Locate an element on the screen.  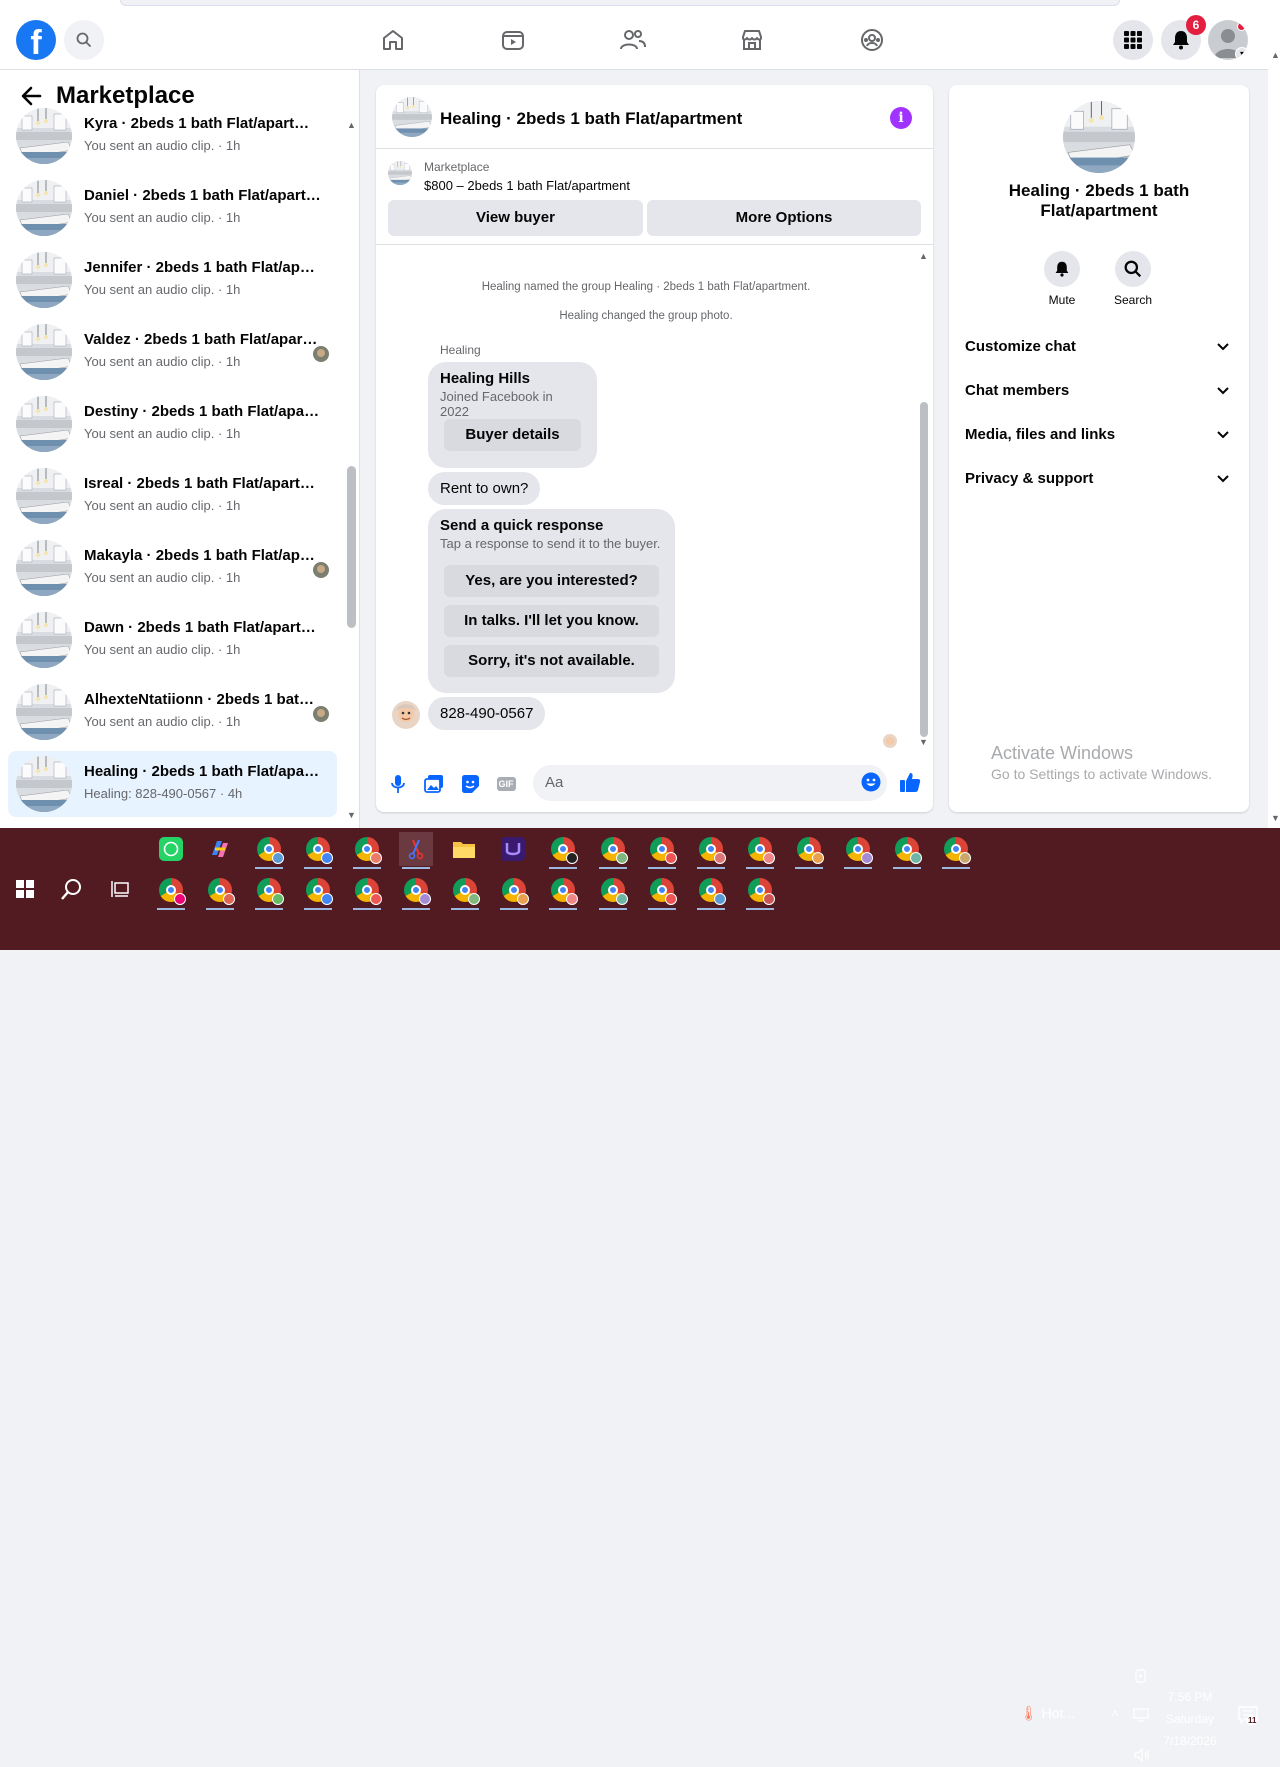
whatsapp-taskbar-button is located at coordinates (171, 849).